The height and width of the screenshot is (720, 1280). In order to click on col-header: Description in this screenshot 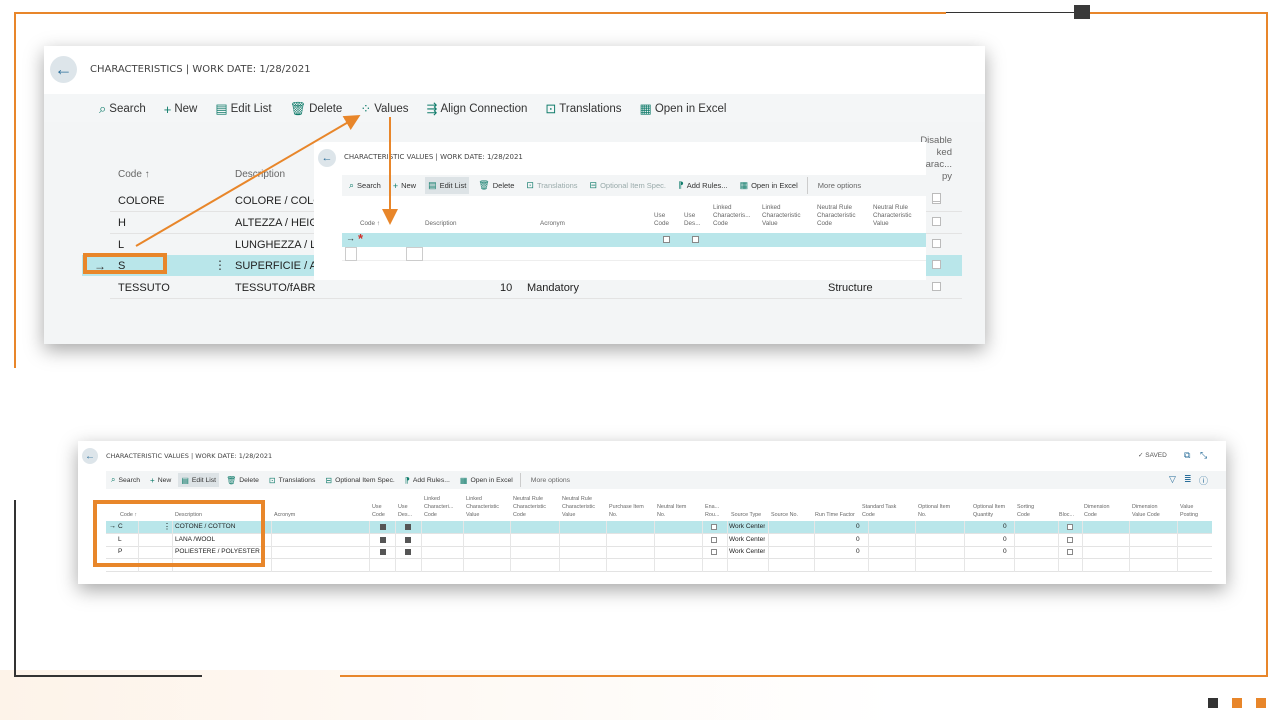, I will do `click(441, 224)`.